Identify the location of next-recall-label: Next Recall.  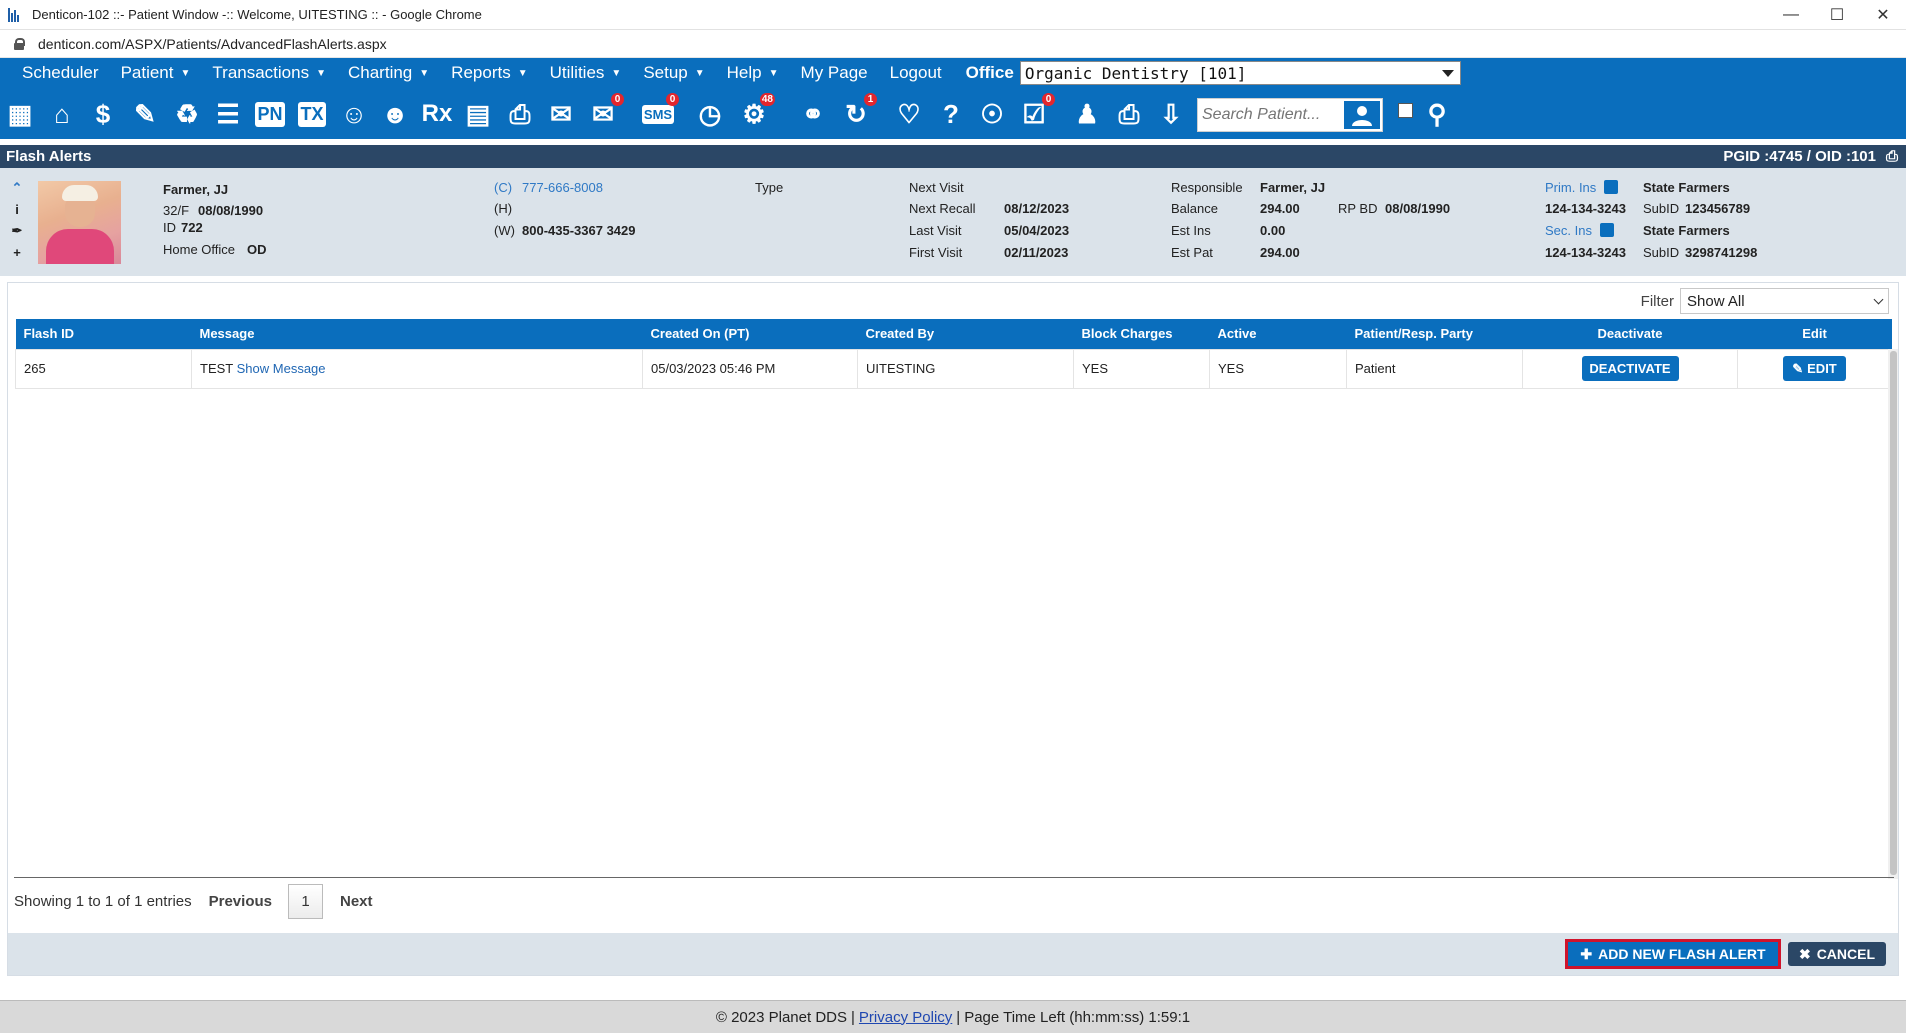
(942, 208).